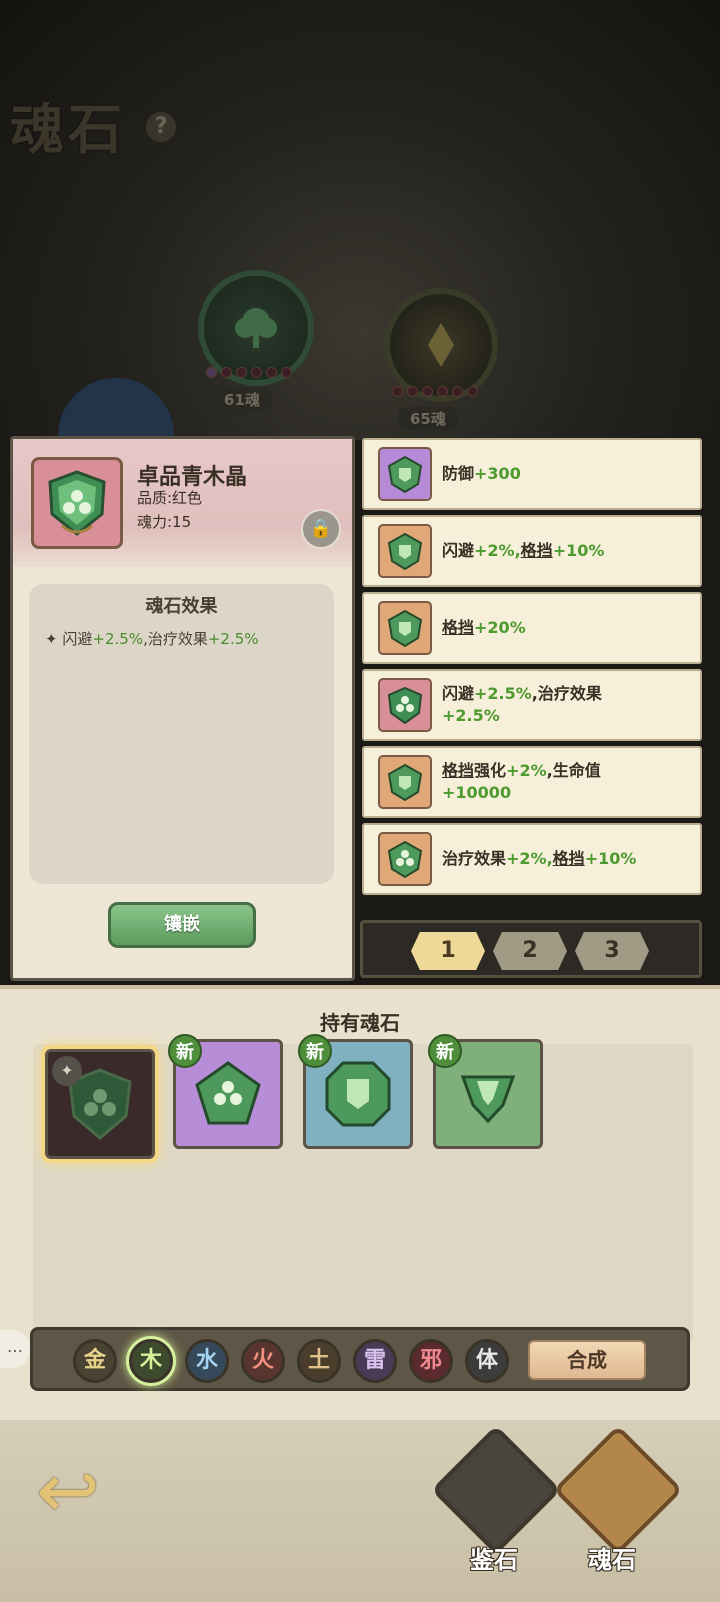 This screenshot has height=1602, width=720. Describe the element at coordinates (360, 1511) in the screenshot. I see `bottom-nav: ↩ 鉴石 魂石` at that location.